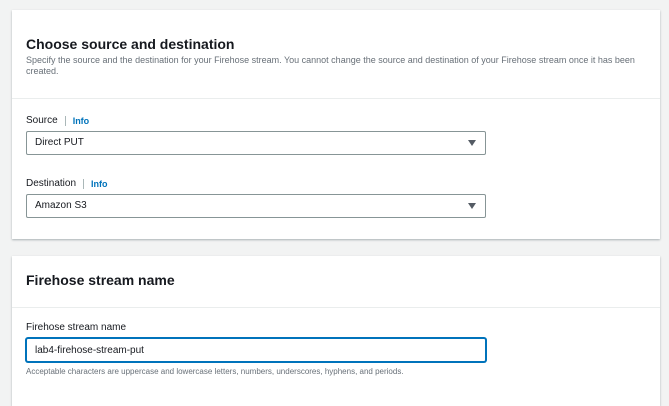 This screenshot has height=406, width=669. What do you see at coordinates (100, 280) in the screenshot?
I see `stream-name-title: Firehose stream name` at bounding box center [100, 280].